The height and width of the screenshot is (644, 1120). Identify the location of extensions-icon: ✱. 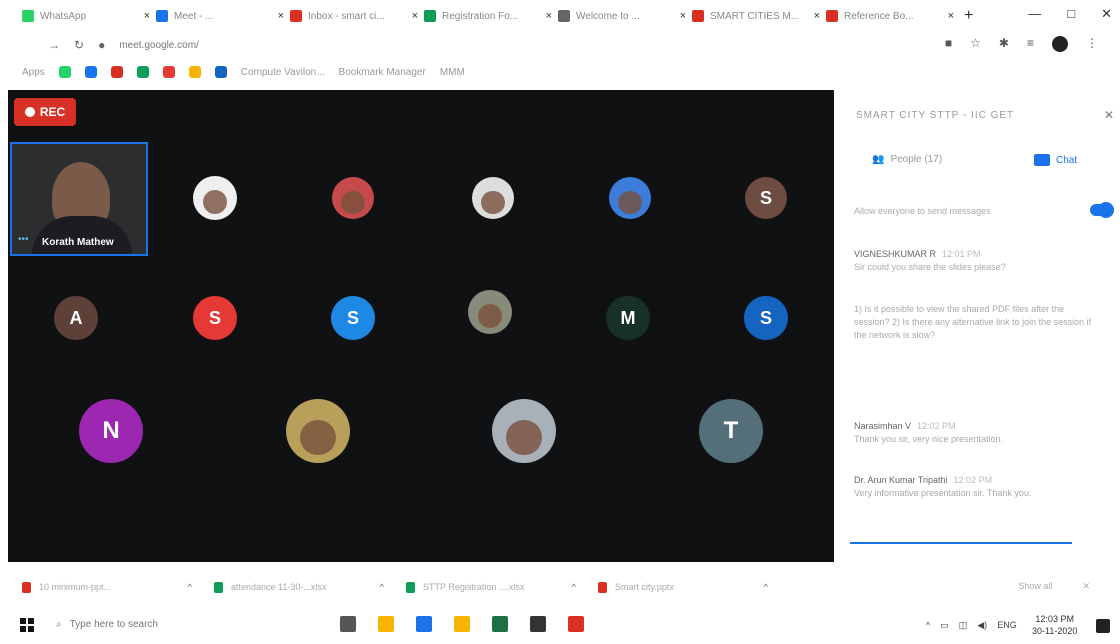
(1004, 44).